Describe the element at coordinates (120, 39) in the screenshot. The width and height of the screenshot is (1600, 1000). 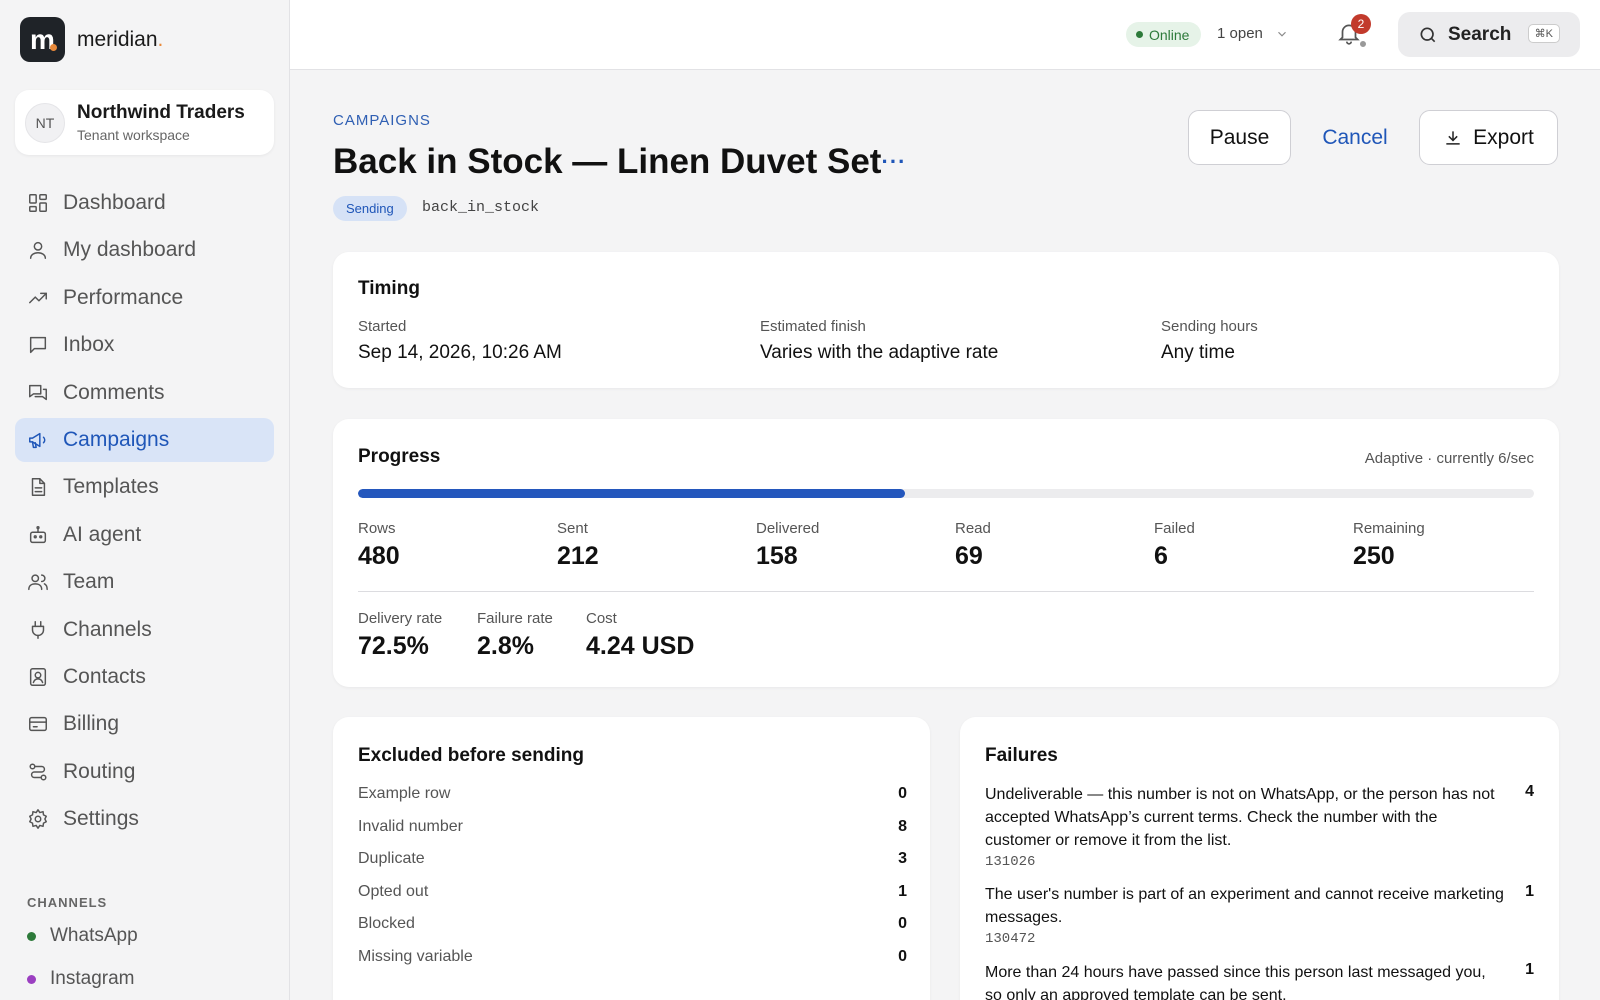
I see `brand-name: meridian.` at that location.